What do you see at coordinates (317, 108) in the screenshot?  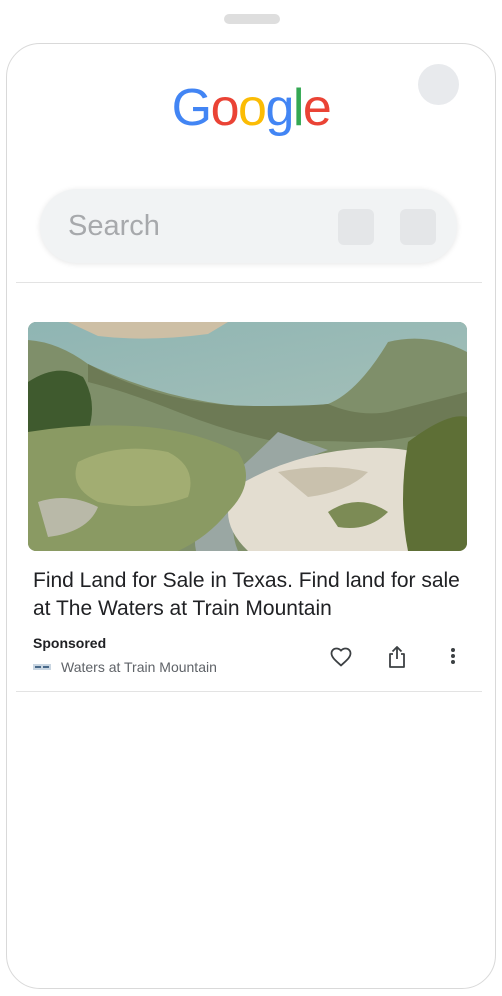 I see `logo-letter: e` at bounding box center [317, 108].